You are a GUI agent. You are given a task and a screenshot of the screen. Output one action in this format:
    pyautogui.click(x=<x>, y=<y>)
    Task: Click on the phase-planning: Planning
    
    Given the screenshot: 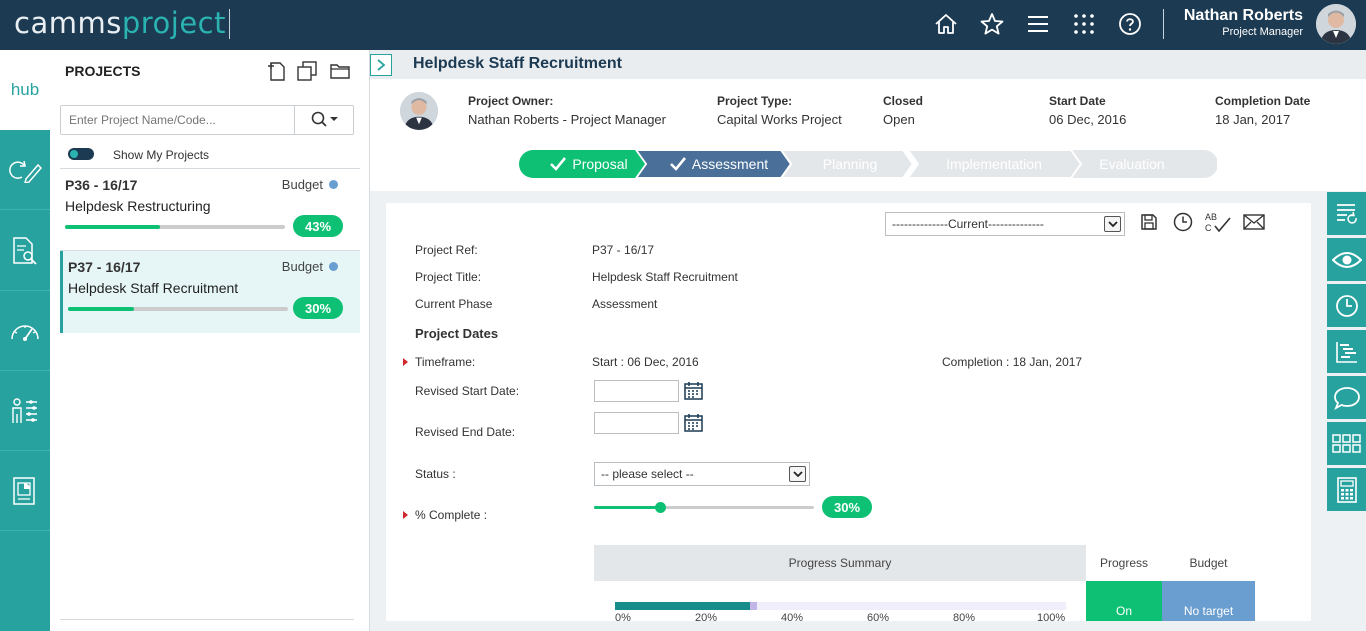 What is the action you would take?
    pyautogui.click(x=850, y=164)
    